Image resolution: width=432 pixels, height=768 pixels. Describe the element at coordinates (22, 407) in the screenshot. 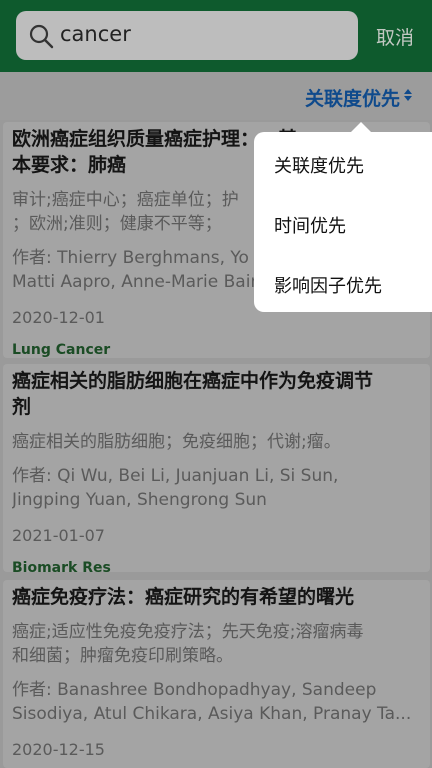

I see `article-title-cont: 剂` at that location.